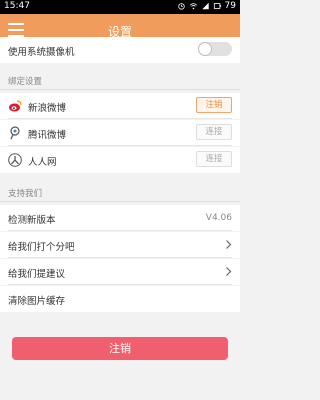  I want to click on tencent-weibo-icon, so click(15, 133).